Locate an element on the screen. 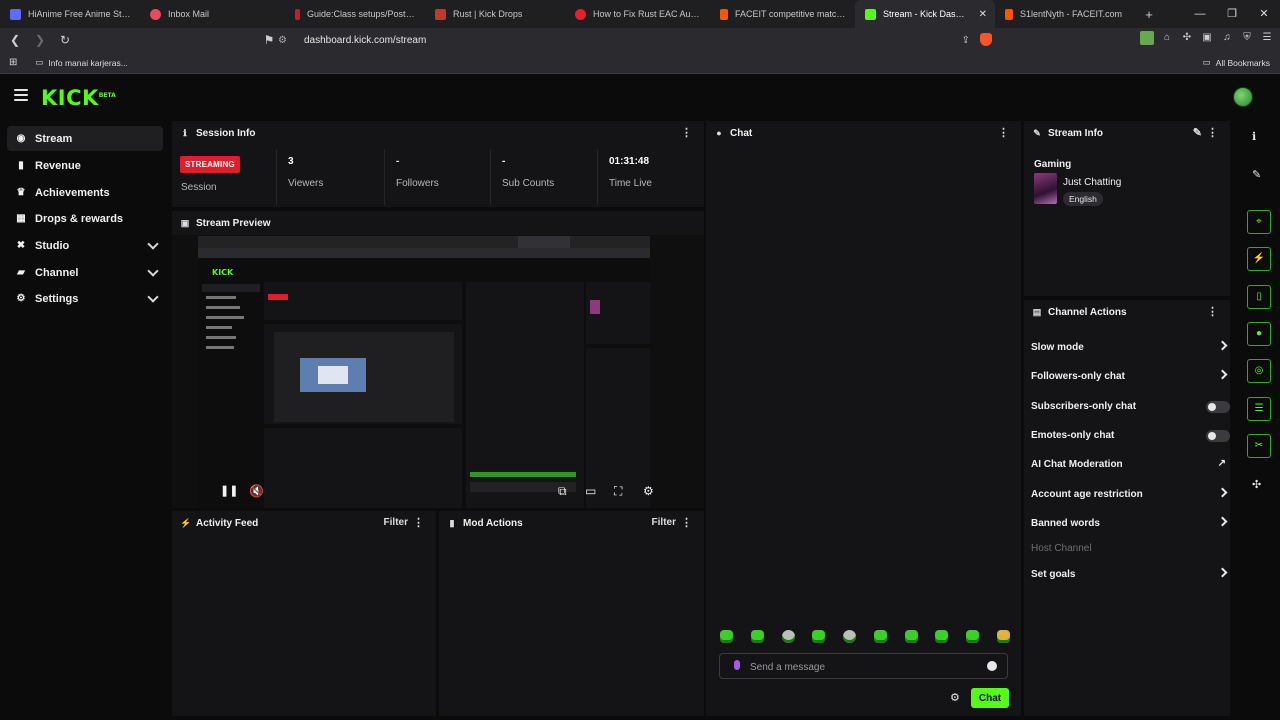 The image size is (1280, 720). sidebar-item-achievements: ♛ Achievements is located at coordinates (85, 192).